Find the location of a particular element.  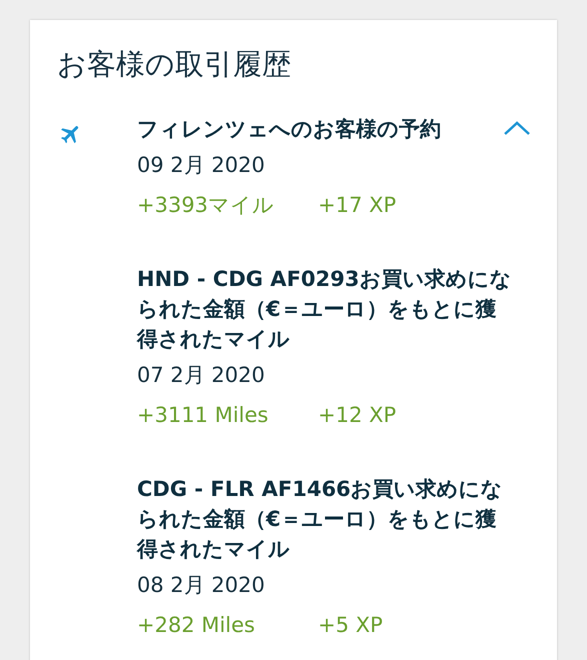

card-title: お客様の取引履歴 is located at coordinates (174, 64).